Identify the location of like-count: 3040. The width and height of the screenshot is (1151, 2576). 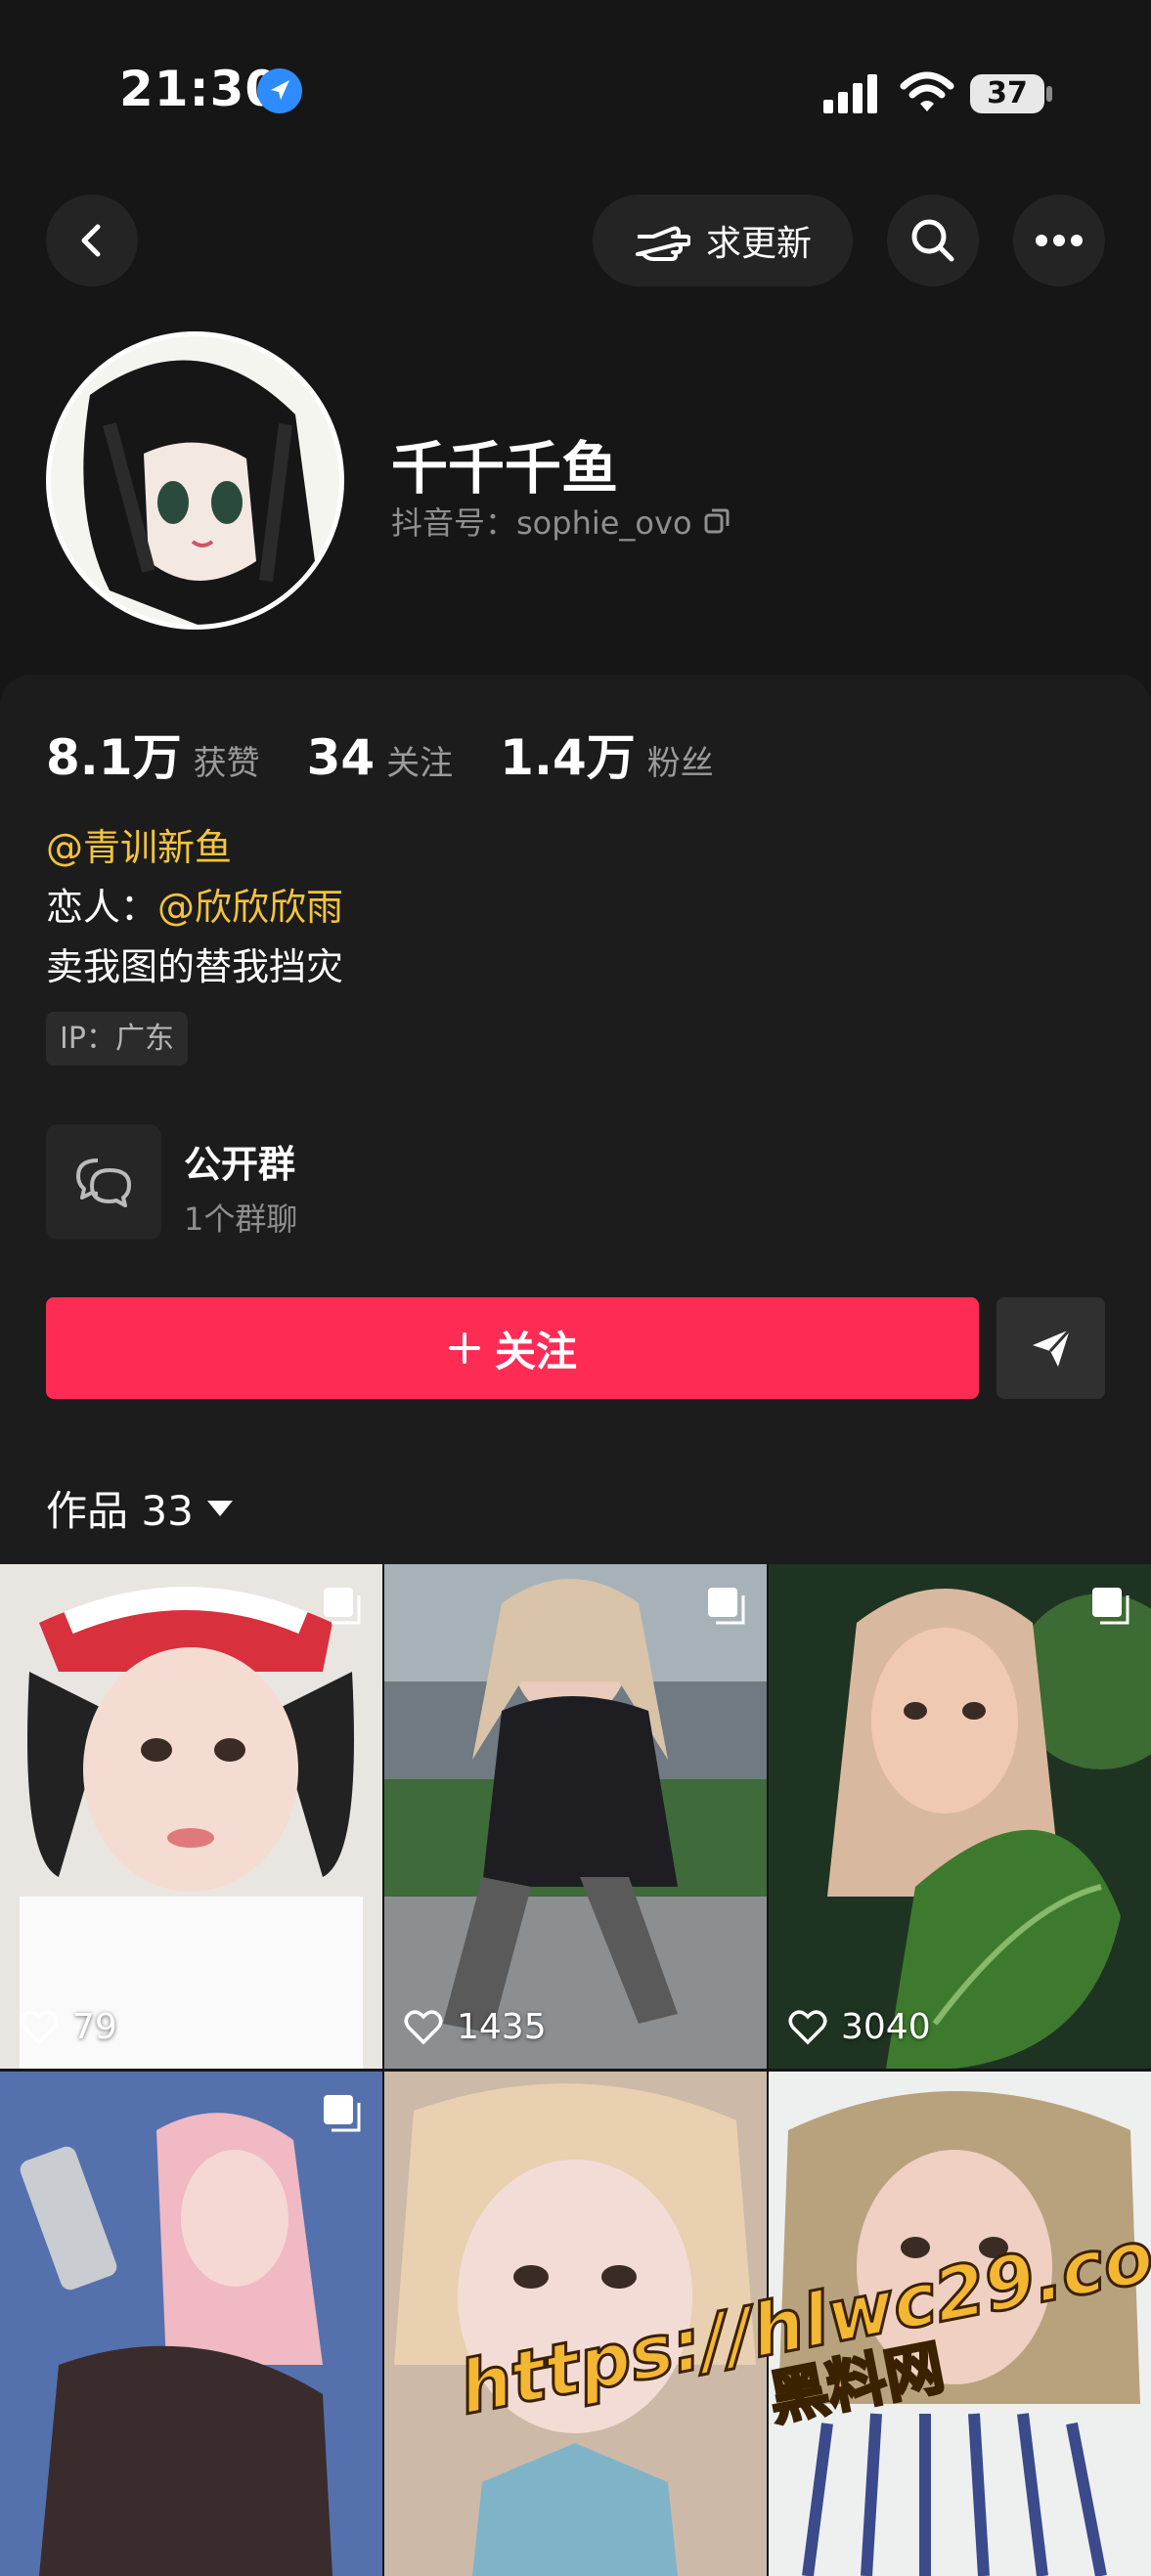
(859, 2027).